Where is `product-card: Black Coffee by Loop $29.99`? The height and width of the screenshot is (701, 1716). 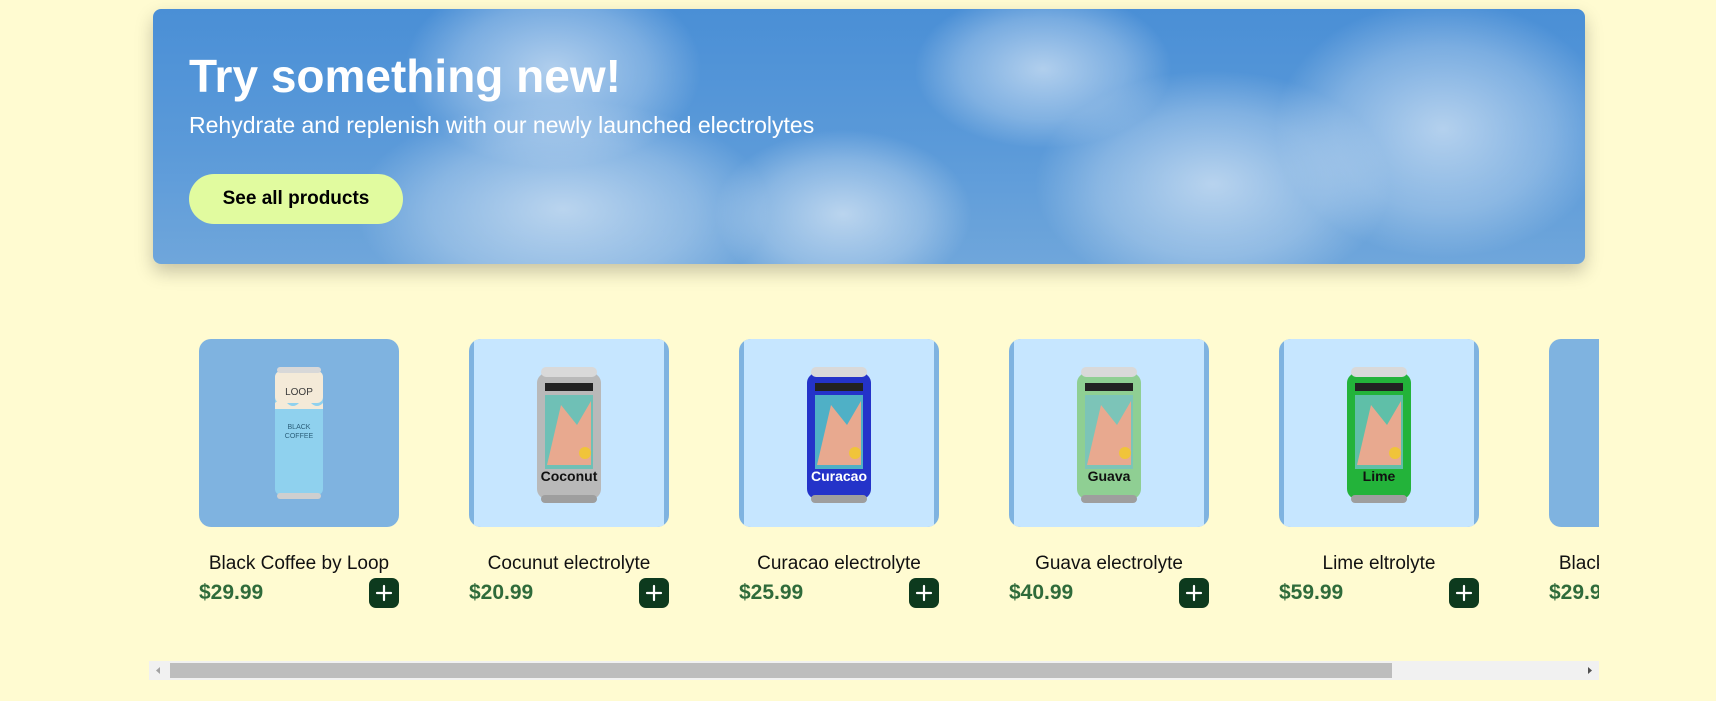 product-card: Black Coffee by Loop $29.99 is located at coordinates (1574, 471).